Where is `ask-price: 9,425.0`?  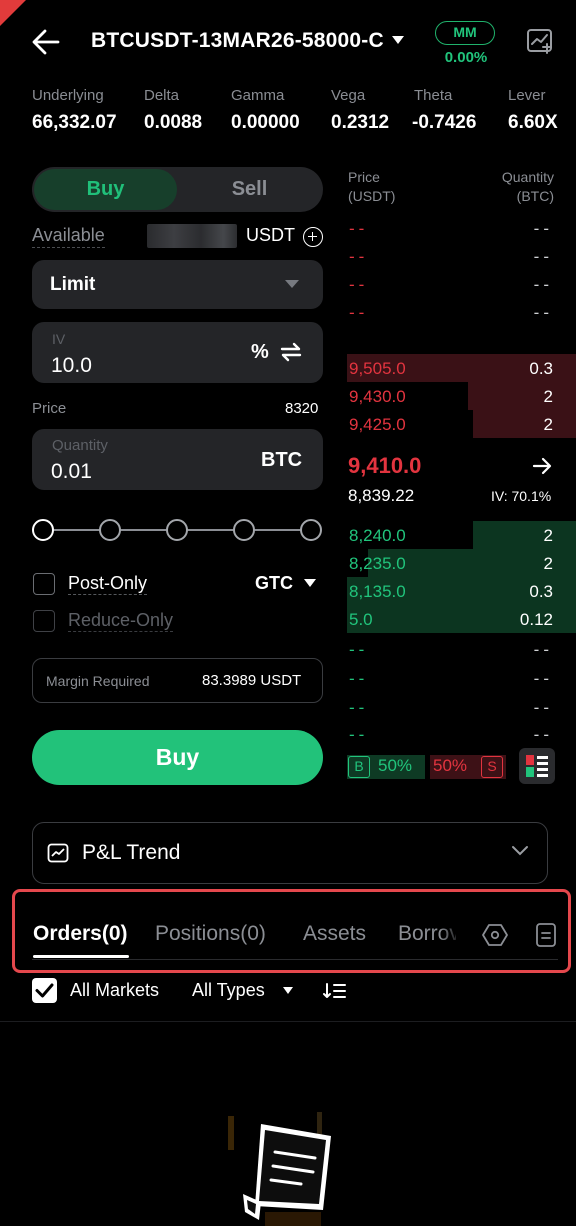
ask-price: 9,425.0 is located at coordinates (377, 424).